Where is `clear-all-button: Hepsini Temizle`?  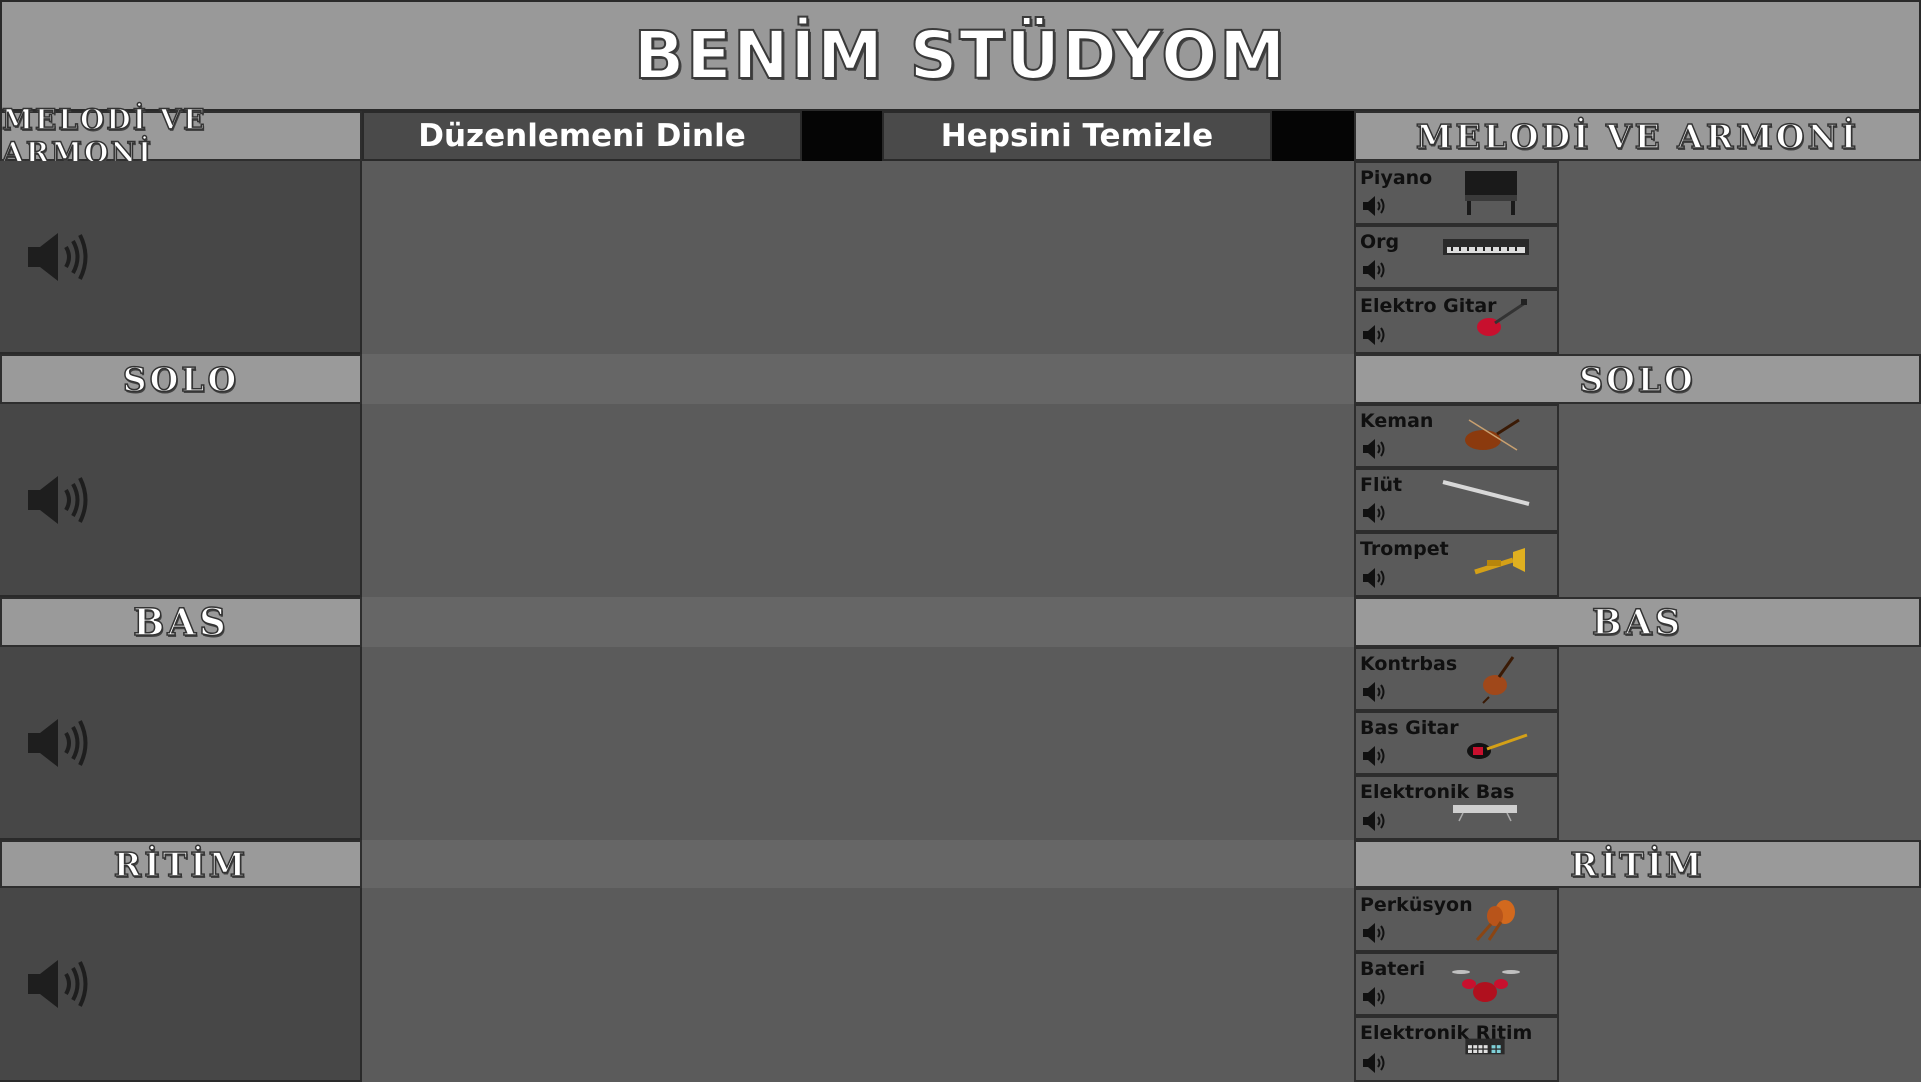 clear-all-button: Hepsini Temizle is located at coordinates (1077, 136).